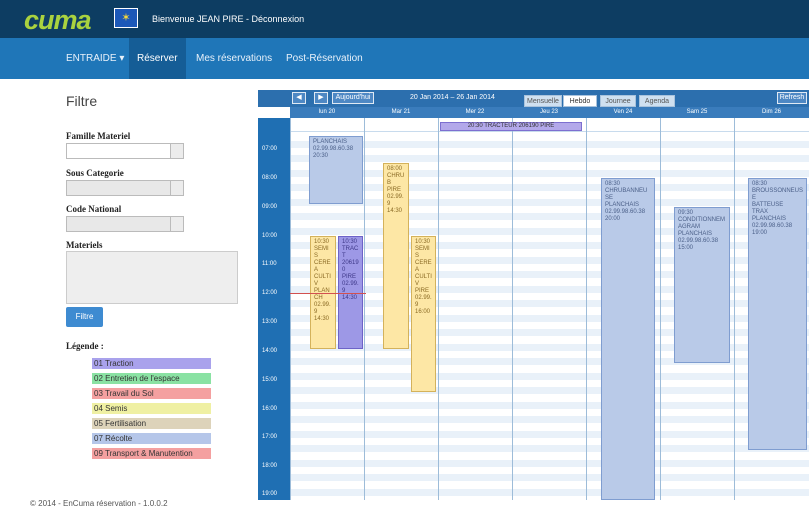 This screenshot has height=509, width=809. I want to click on welcome-logout-link: Bienvenue JEAN PIRE - Déconnexion, so click(228, 19).